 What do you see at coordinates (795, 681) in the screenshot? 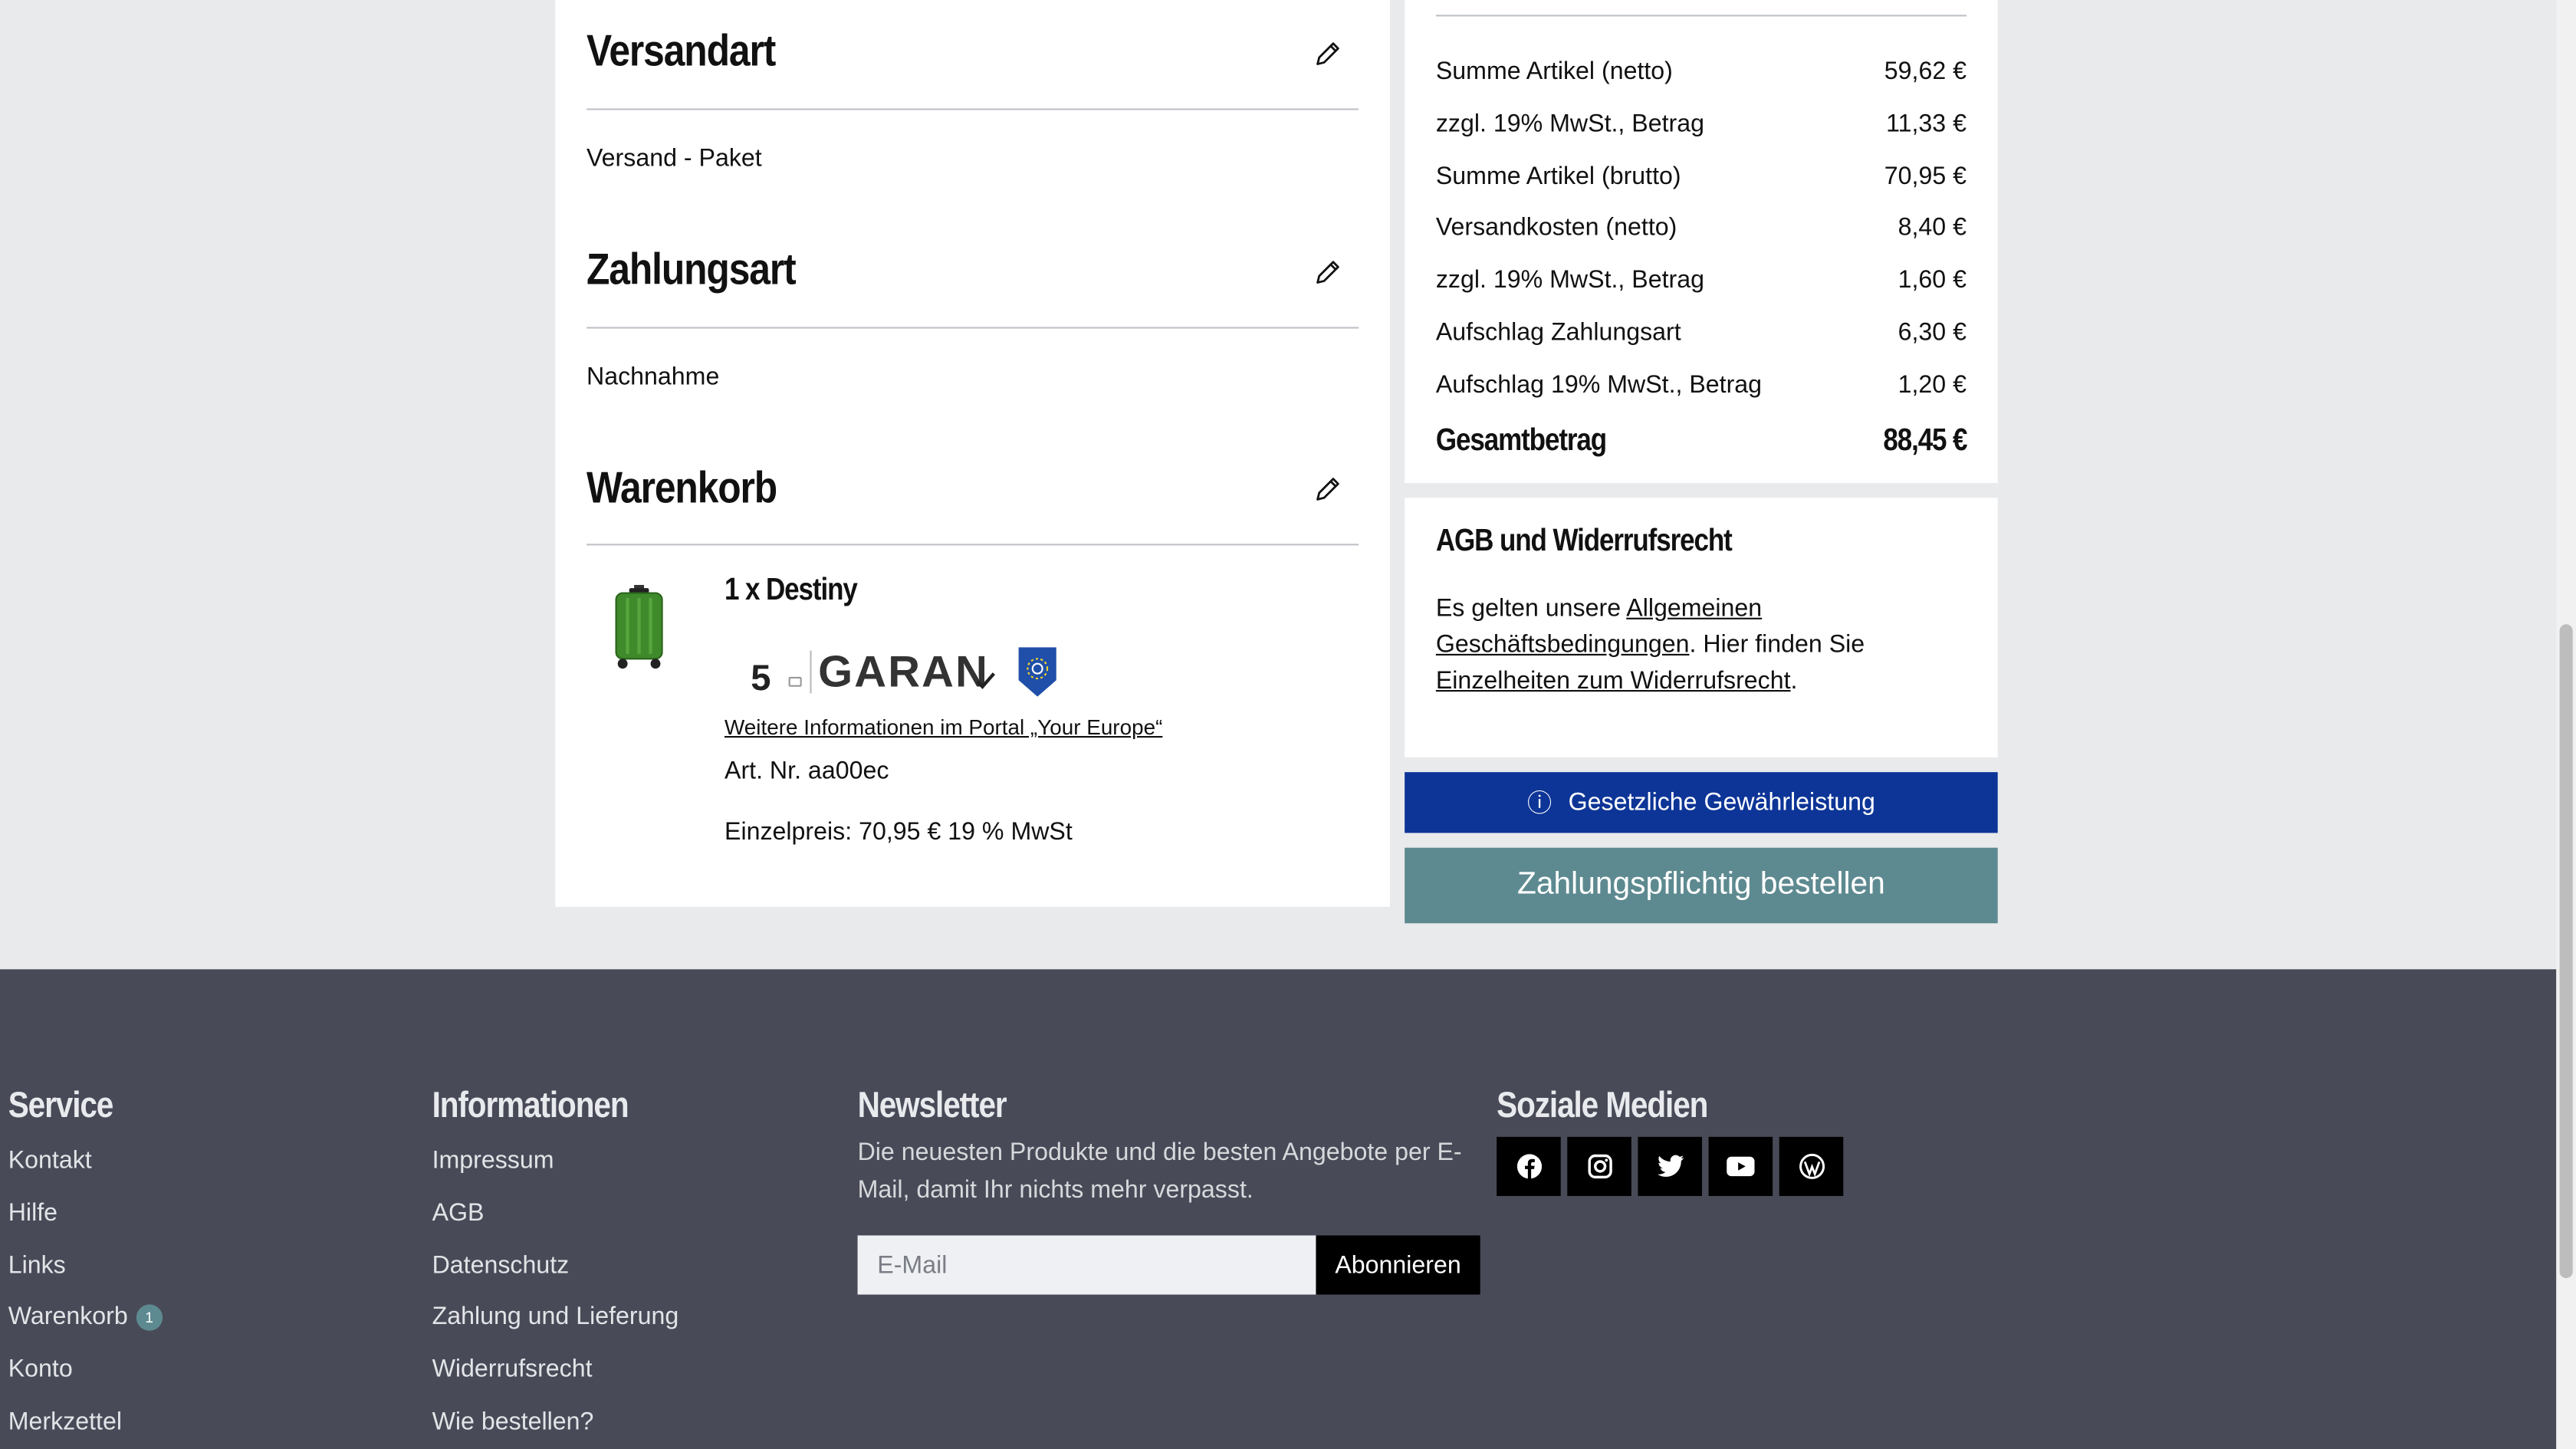
I see `guarantee-stamp-icon` at bounding box center [795, 681].